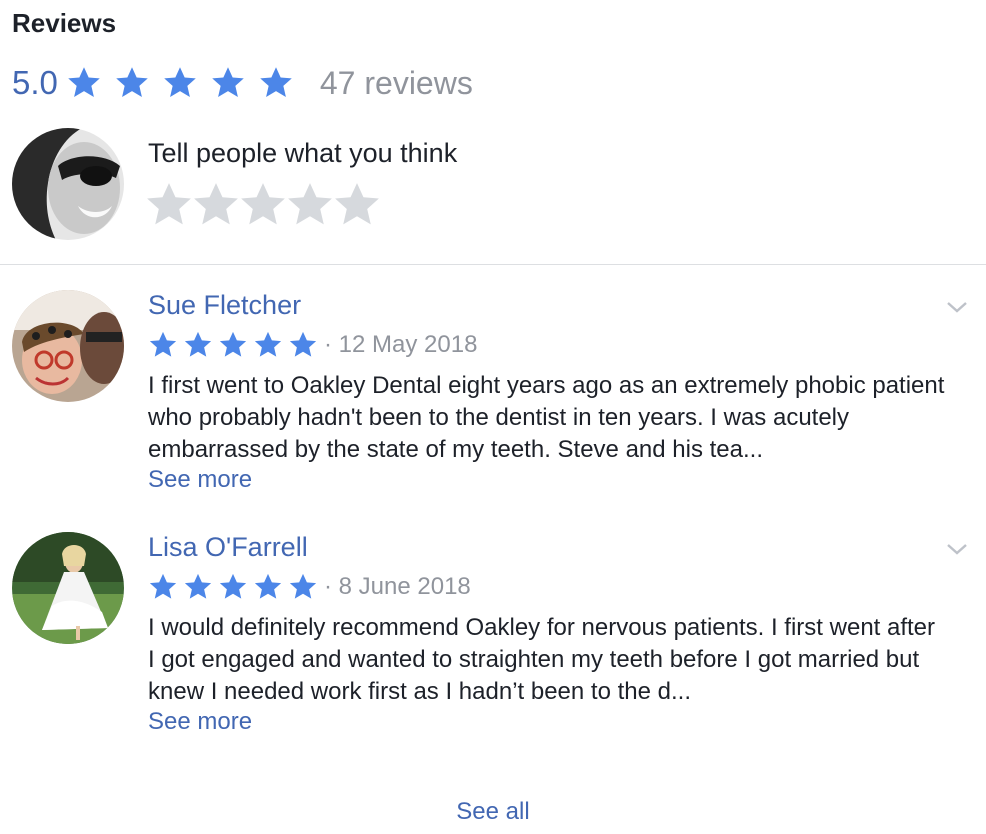 The height and width of the screenshot is (834, 986). I want to click on summary-stars, so click(180, 83).